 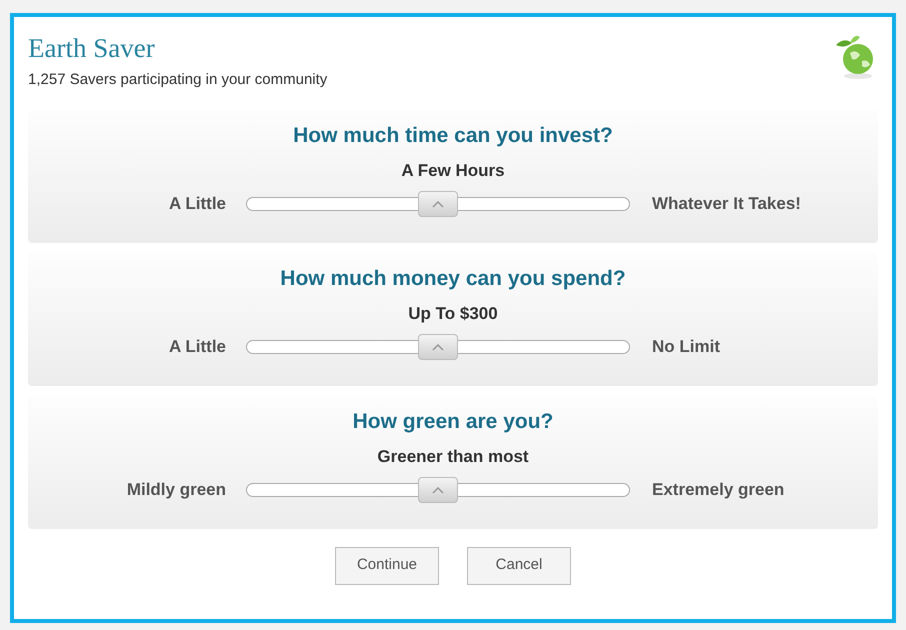 I want to click on question-text: How green are you?, so click(x=453, y=421).